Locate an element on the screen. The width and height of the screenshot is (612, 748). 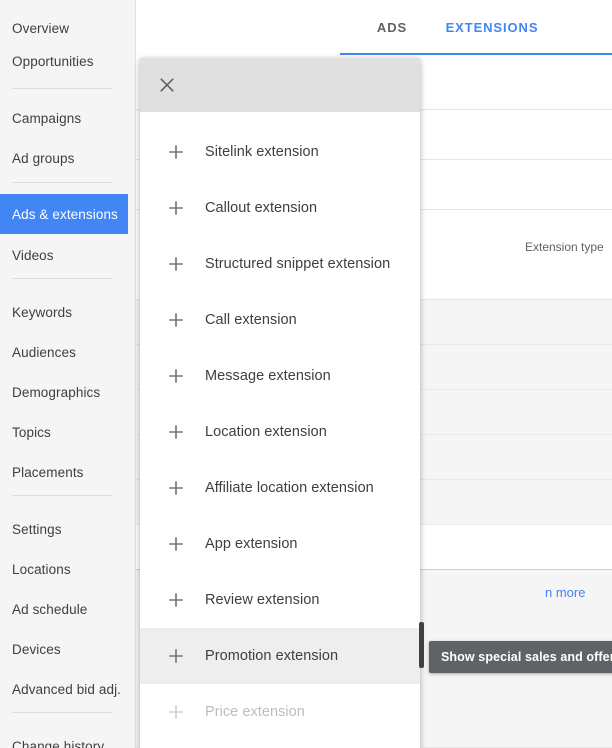
menu-item-sitelink-extension: Sitelink extension is located at coordinates (280, 152).